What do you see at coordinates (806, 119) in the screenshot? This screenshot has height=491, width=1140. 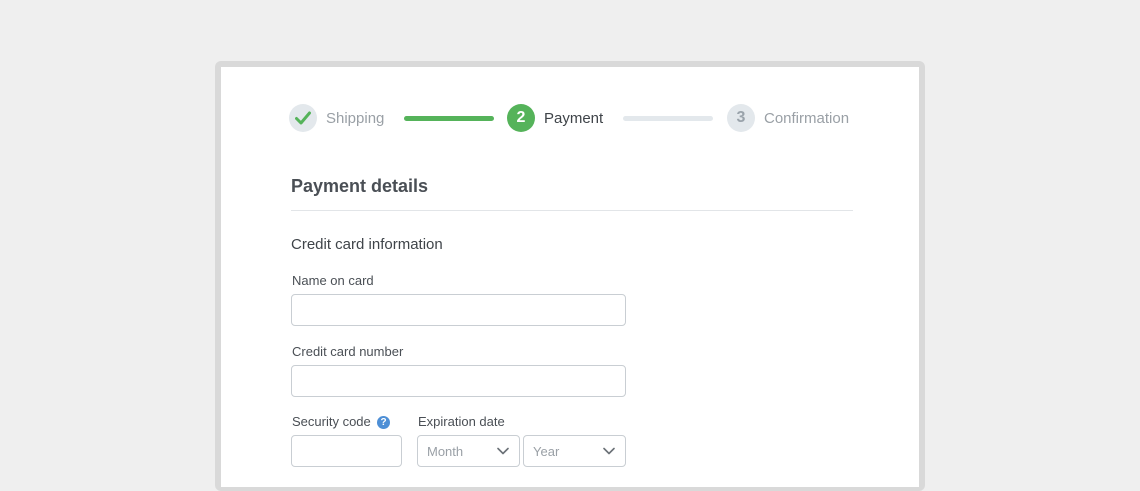 I see `step-confirmation-label: Confirmation` at bounding box center [806, 119].